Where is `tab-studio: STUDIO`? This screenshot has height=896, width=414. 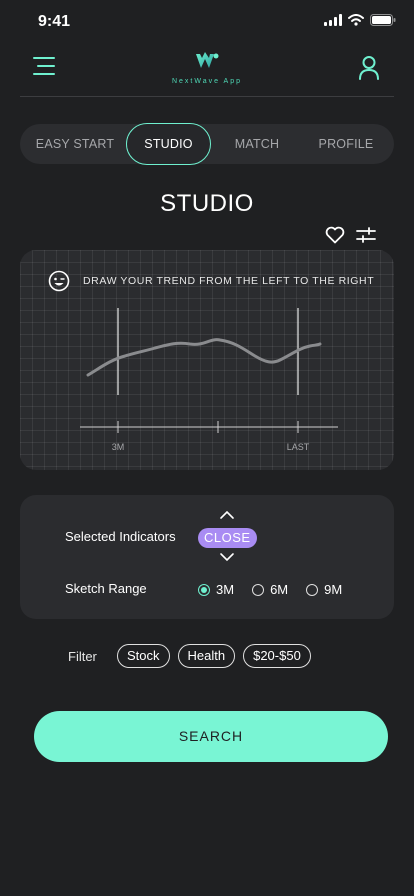 tab-studio: STUDIO is located at coordinates (168, 144).